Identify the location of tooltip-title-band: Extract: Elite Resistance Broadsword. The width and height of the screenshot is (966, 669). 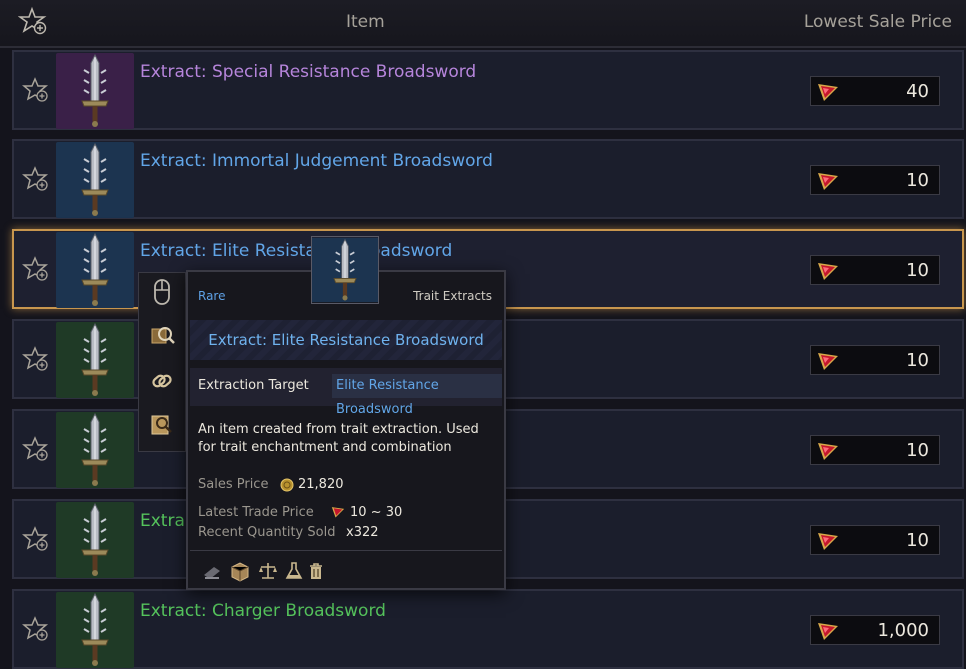
(346, 340).